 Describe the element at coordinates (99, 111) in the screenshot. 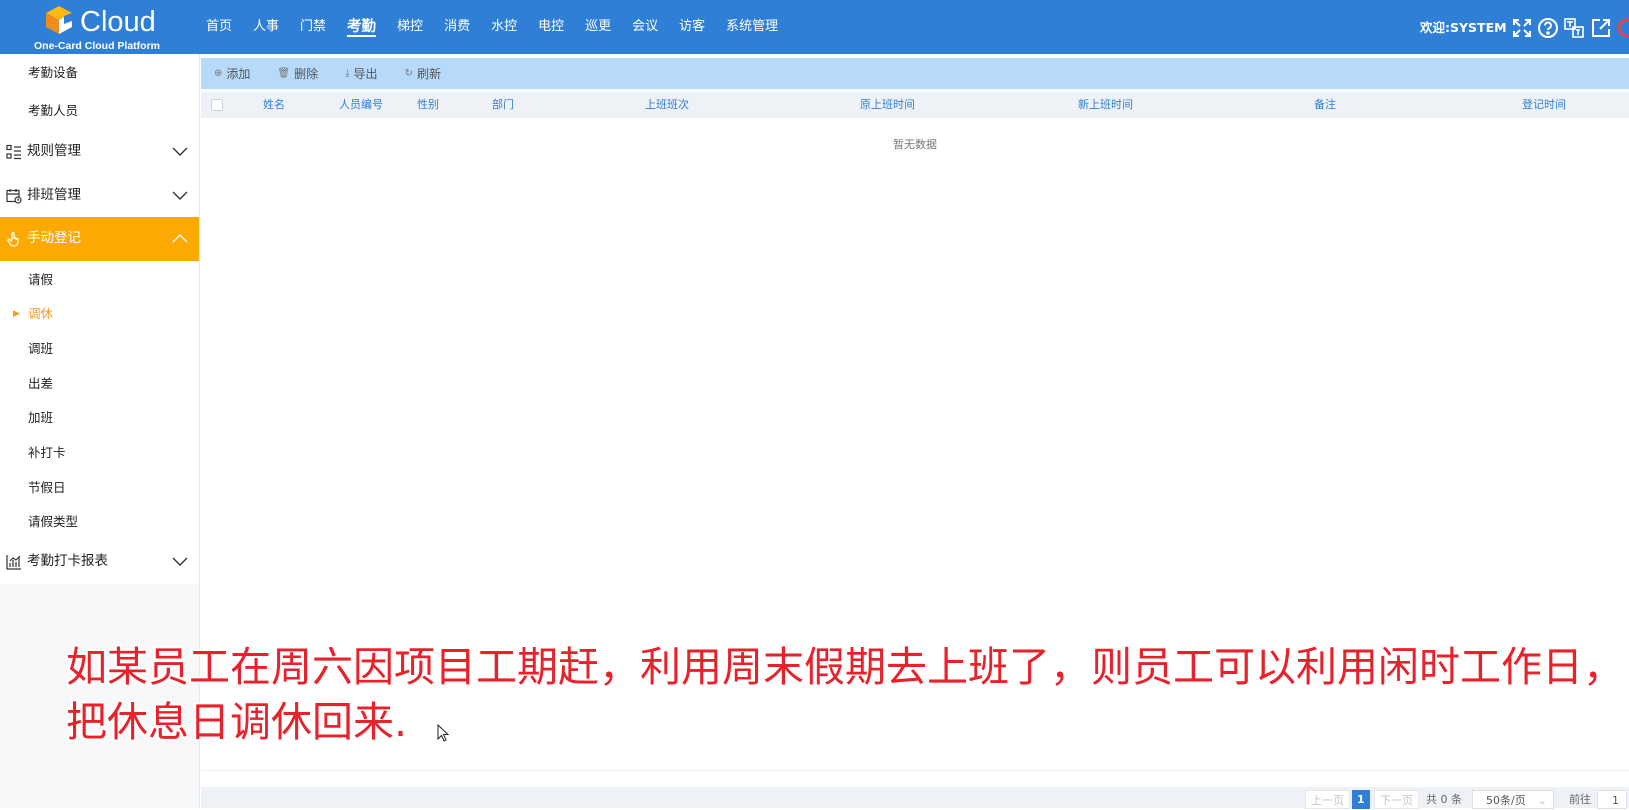

I see `sidebar-item-attendance-staff: 考勤人员` at that location.